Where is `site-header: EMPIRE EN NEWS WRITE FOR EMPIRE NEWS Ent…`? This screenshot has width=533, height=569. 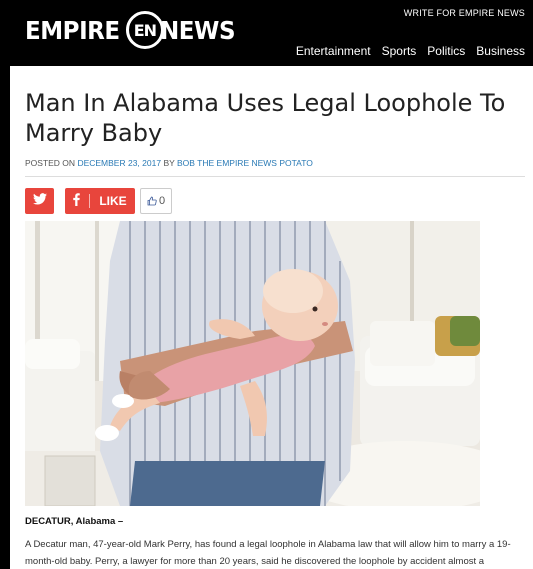 site-header: EMPIRE EN NEWS WRITE FOR EMPIRE NEWS Ent… is located at coordinates (266, 33).